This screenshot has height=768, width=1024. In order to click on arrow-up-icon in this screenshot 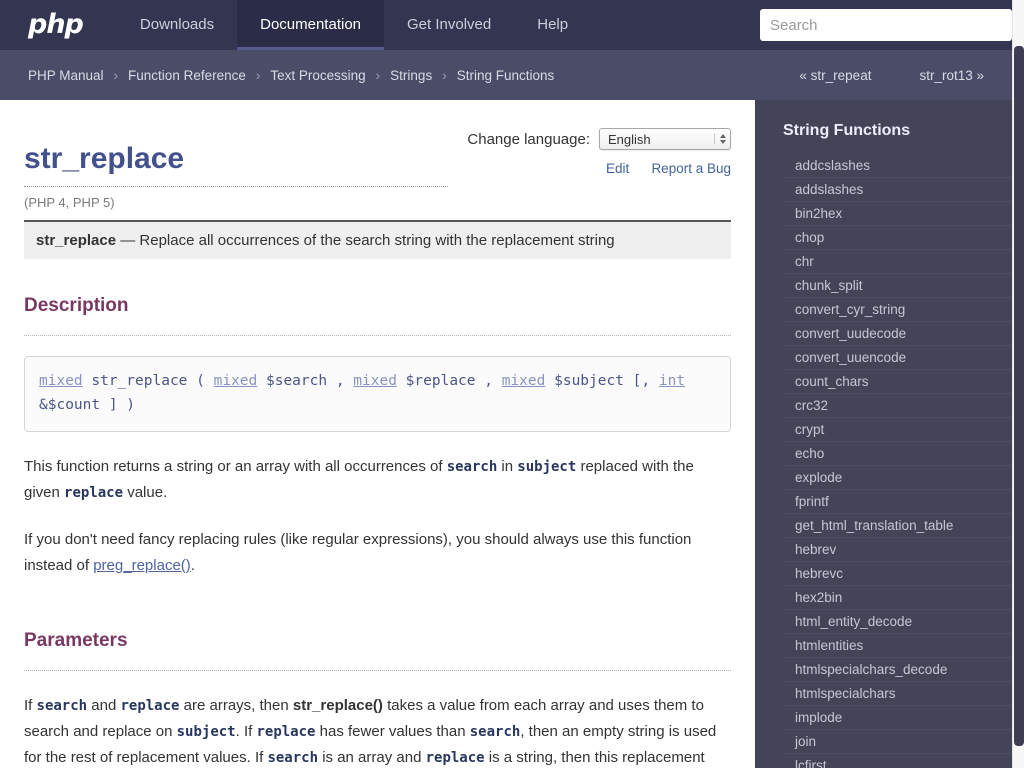, I will do `click(723, 136)`.